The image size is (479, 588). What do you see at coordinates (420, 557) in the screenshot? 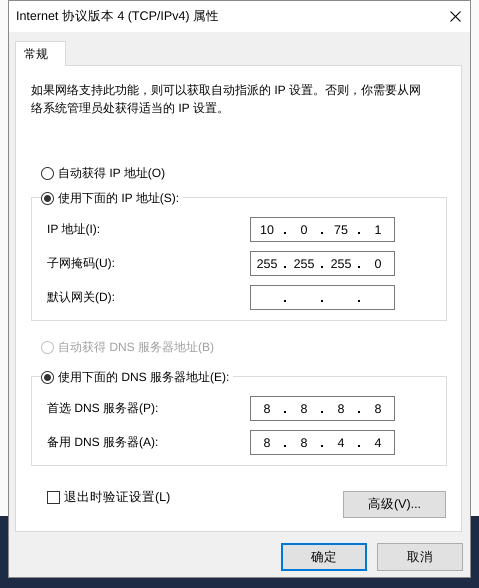
I see `dialog-button: 取消` at bounding box center [420, 557].